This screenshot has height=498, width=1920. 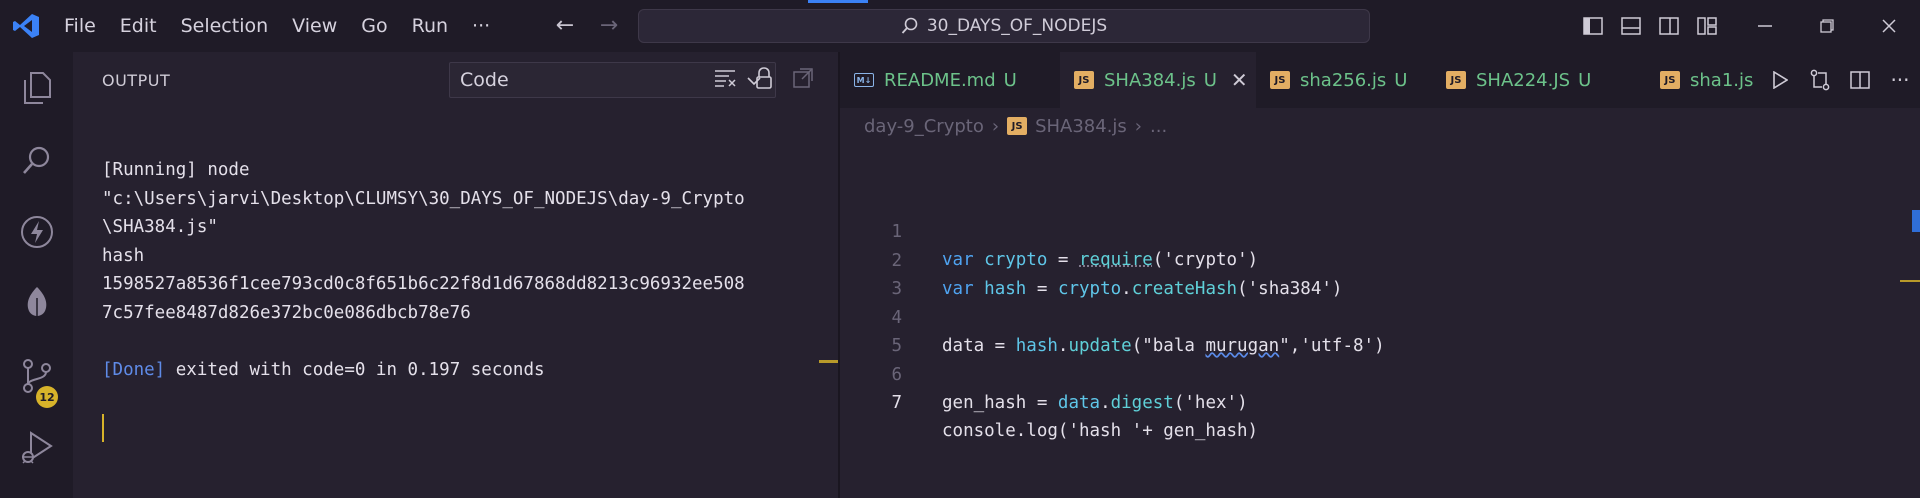 What do you see at coordinates (609, 25) in the screenshot?
I see `forward-arrow-icon: →` at bounding box center [609, 25].